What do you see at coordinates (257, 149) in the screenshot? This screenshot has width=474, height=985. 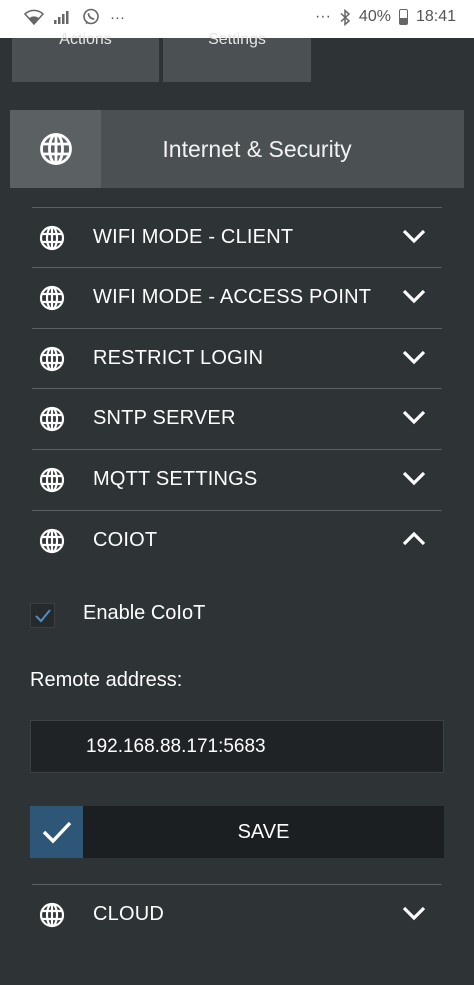 I see `section-title: Internet & Security` at bounding box center [257, 149].